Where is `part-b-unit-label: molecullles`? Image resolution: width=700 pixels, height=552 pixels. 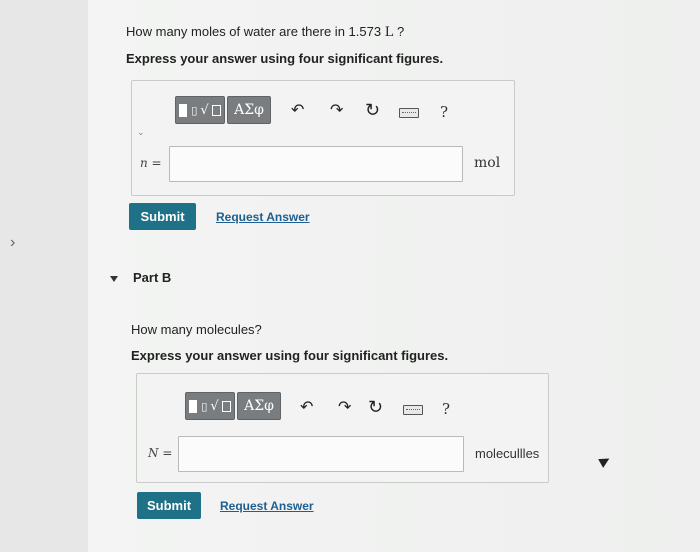
part-b-unit-label: molecullles is located at coordinates (507, 453).